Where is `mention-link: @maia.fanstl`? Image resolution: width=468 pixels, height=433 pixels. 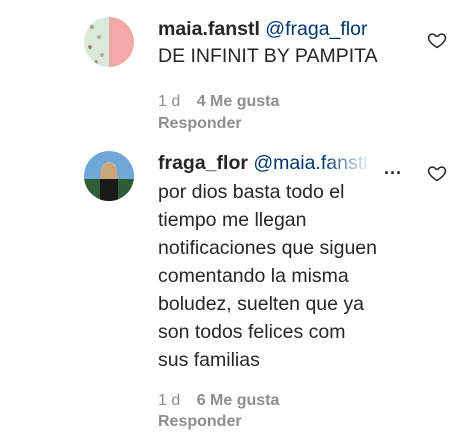 mention-link: @maia.fanstl is located at coordinates (310, 163).